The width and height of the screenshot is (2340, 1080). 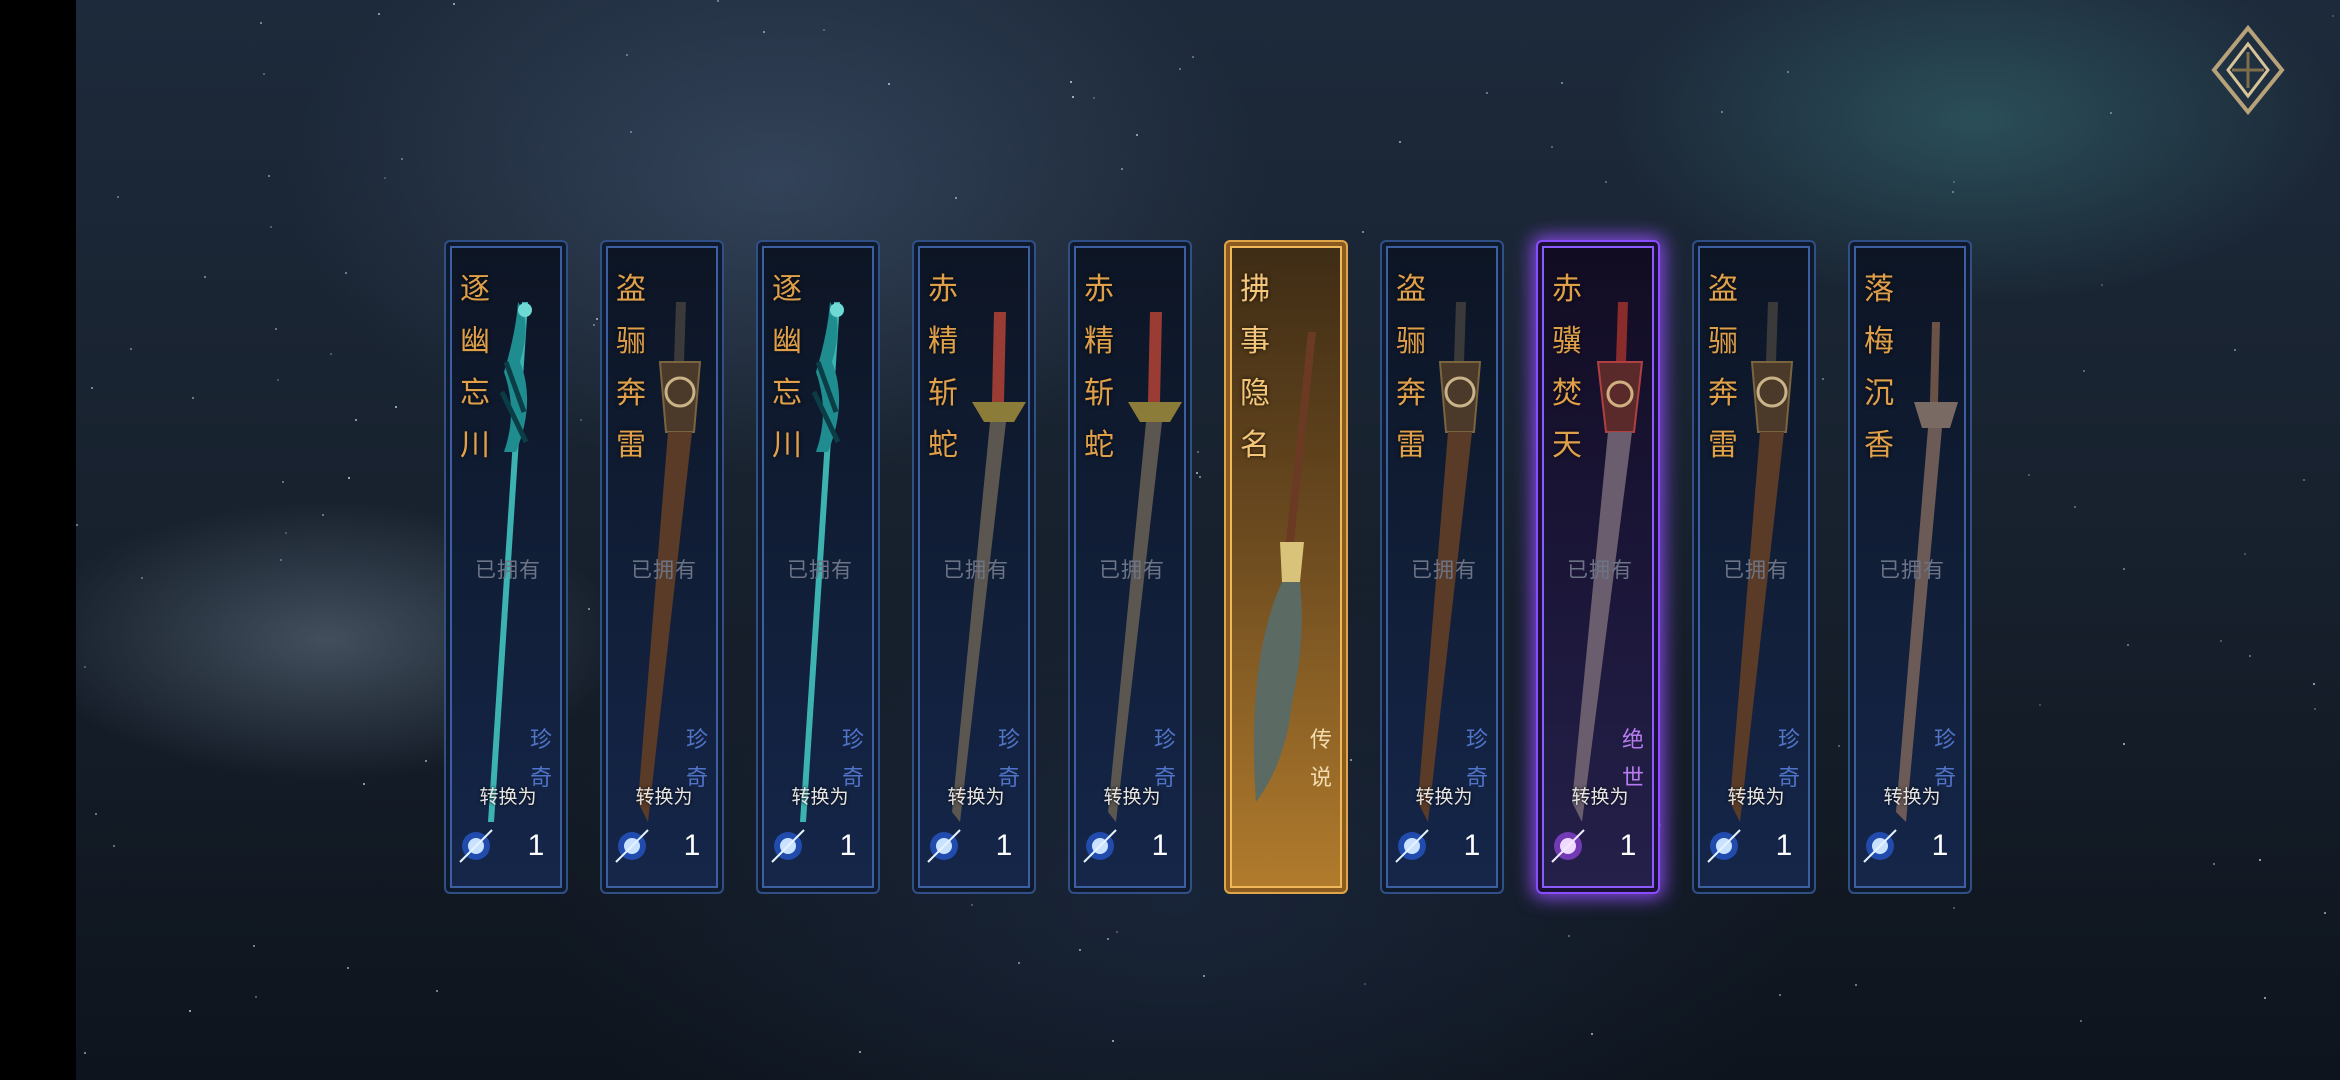 I want to click on weapon-card-7: 盗骊奔雷 已拥有 珍奇 转换为 1, so click(x=1442, y=567).